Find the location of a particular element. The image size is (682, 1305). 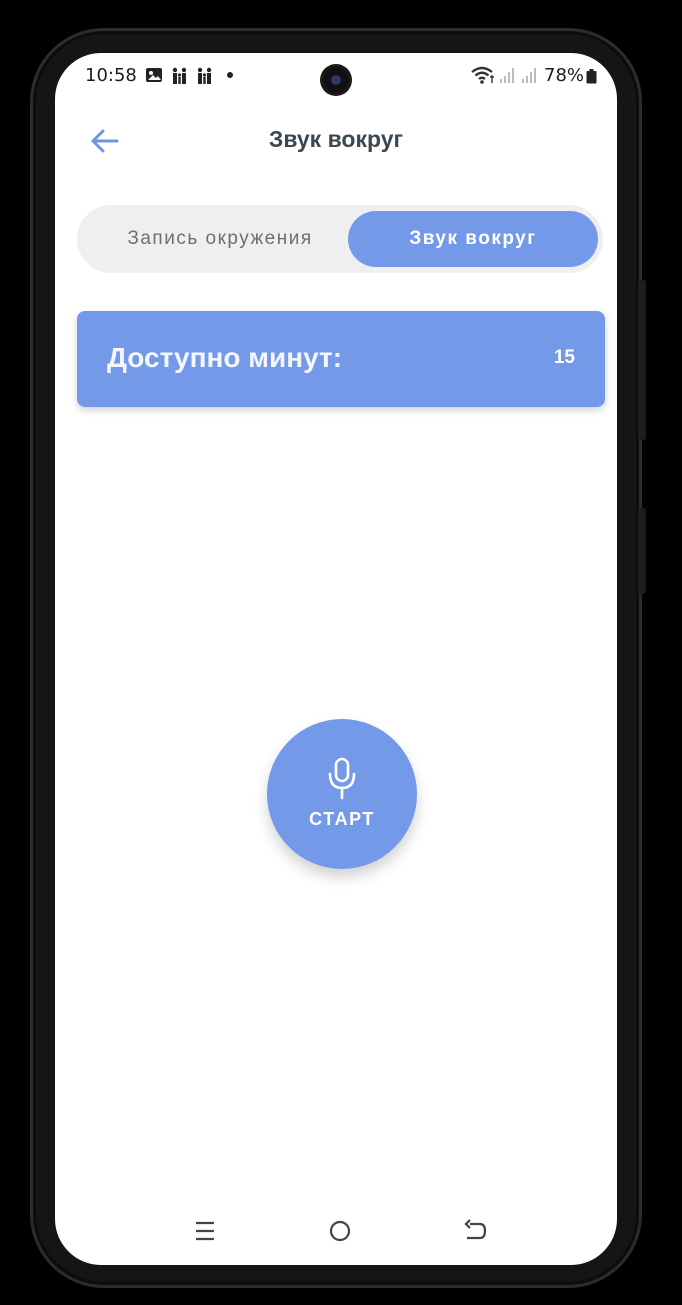

power-button is located at coordinates (642, 551).